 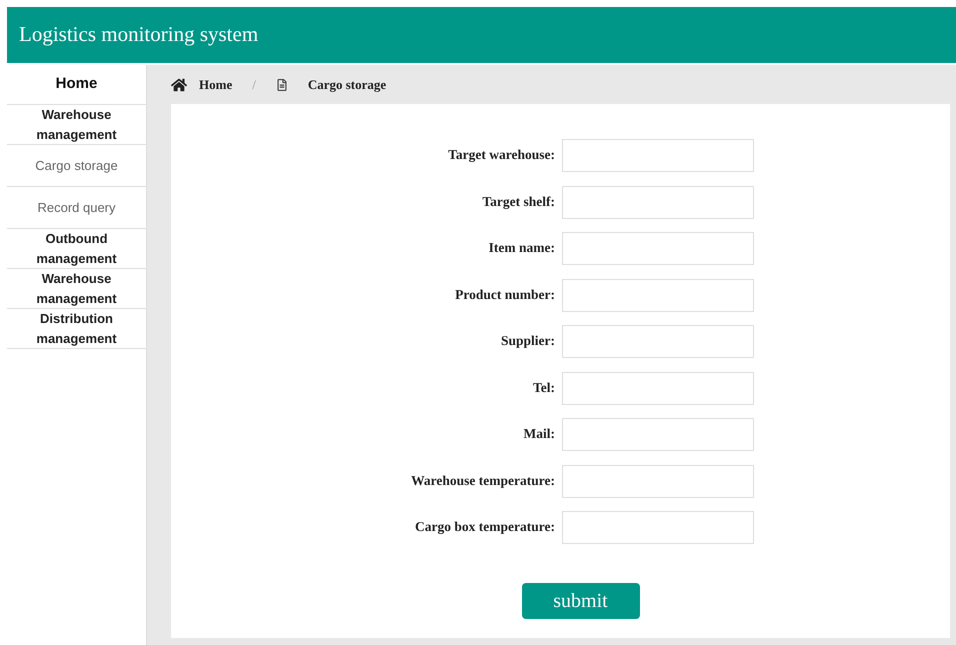 I want to click on field-label: Product number:, so click(x=504, y=295).